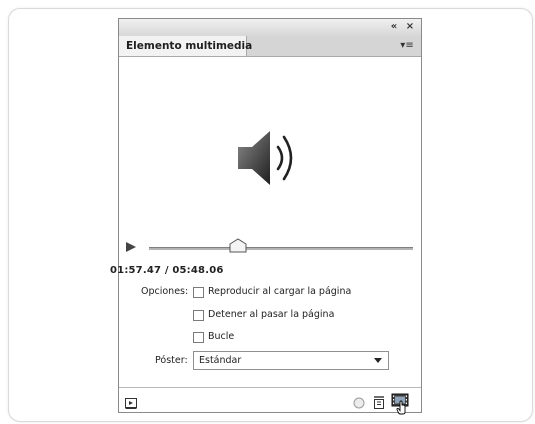  What do you see at coordinates (198, 315) in the screenshot?
I see `checkbox-stop-on-page-turn` at bounding box center [198, 315].